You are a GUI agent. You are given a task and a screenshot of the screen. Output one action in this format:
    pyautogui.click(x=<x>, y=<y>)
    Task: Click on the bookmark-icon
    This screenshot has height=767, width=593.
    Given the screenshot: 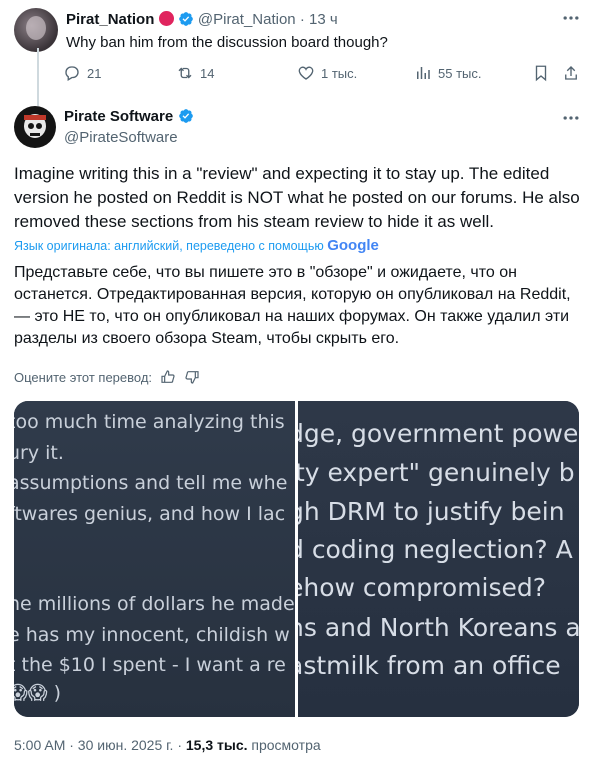 What is the action you would take?
    pyautogui.click(x=541, y=75)
    